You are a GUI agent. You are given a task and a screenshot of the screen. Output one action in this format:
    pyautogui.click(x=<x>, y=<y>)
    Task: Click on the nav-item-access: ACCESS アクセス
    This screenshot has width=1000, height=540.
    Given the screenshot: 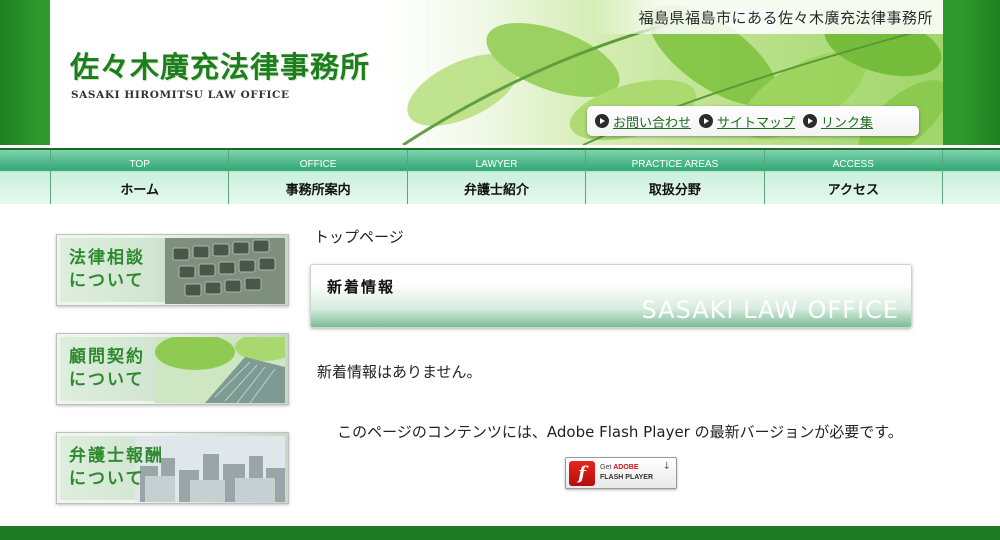 What is the action you would take?
    pyautogui.click(x=854, y=177)
    